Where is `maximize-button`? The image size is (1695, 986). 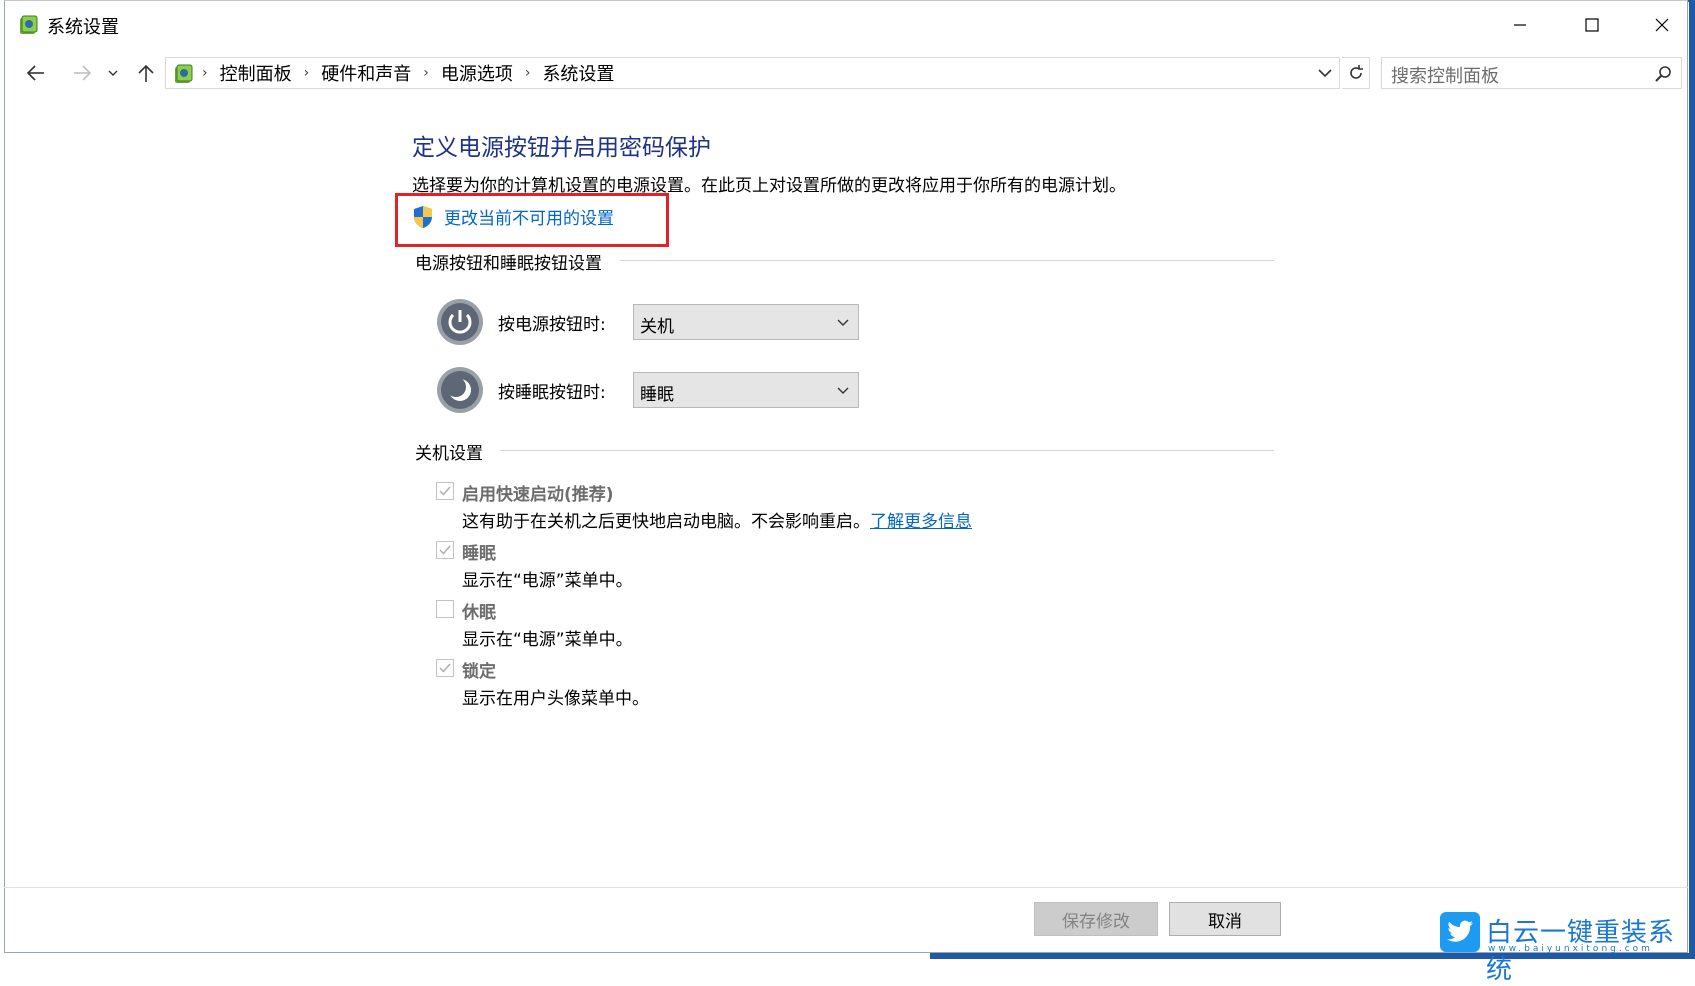 maximize-button is located at coordinates (1592, 25).